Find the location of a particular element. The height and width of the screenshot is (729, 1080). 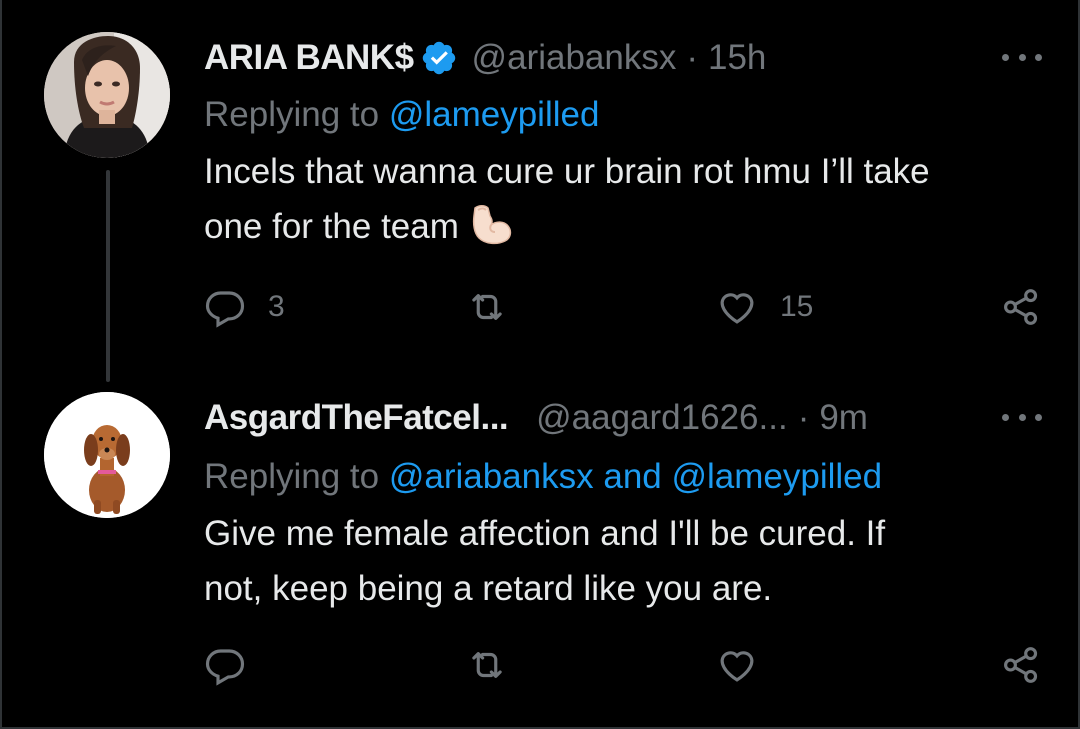

reply-button: 3 is located at coordinates (244, 307).